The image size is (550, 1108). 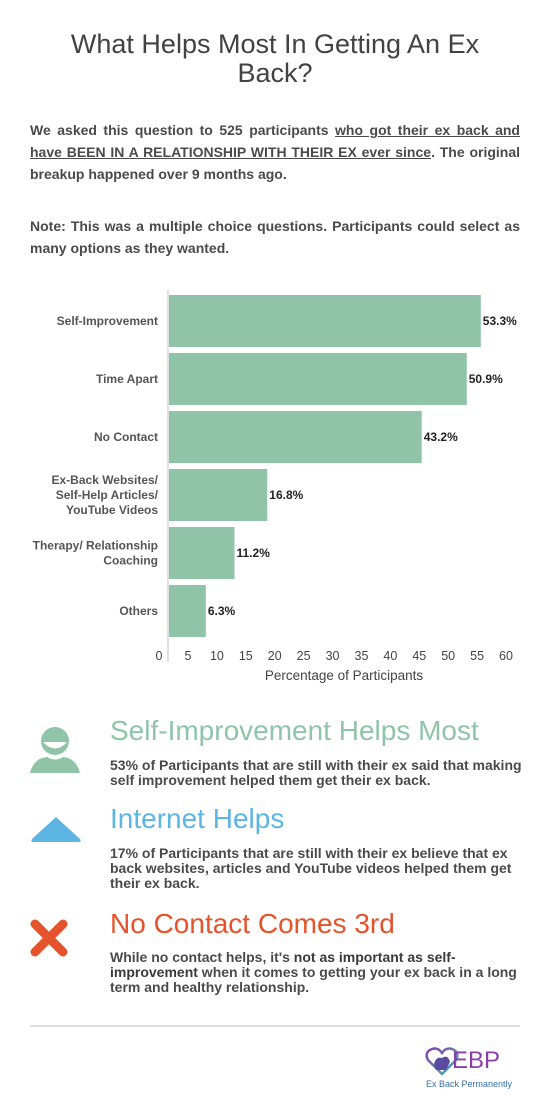 I want to click on value-label: 11.2%, so click(x=254, y=553).